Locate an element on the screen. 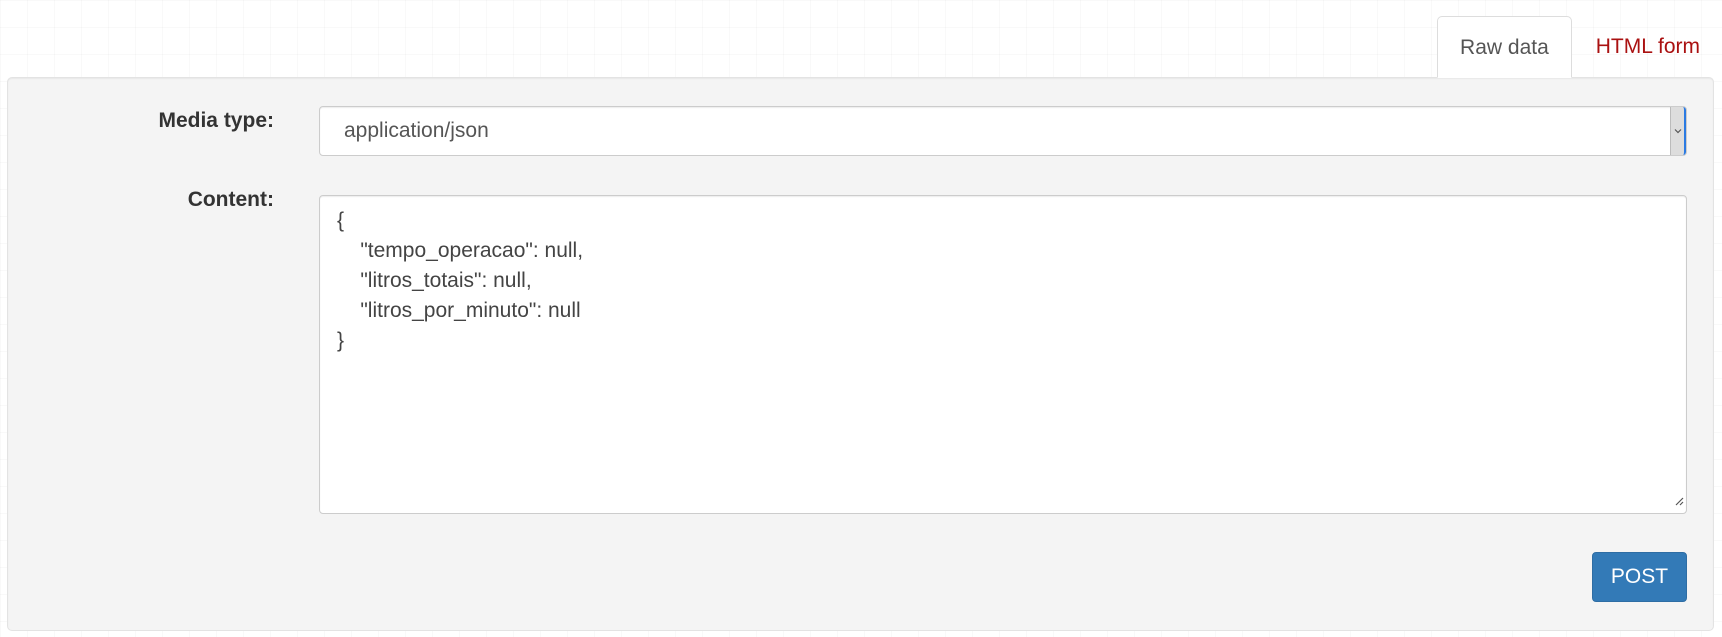 The width and height of the screenshot is (1722, 637). tab-html-form: HTML form is located at coordinates (1648, 47).